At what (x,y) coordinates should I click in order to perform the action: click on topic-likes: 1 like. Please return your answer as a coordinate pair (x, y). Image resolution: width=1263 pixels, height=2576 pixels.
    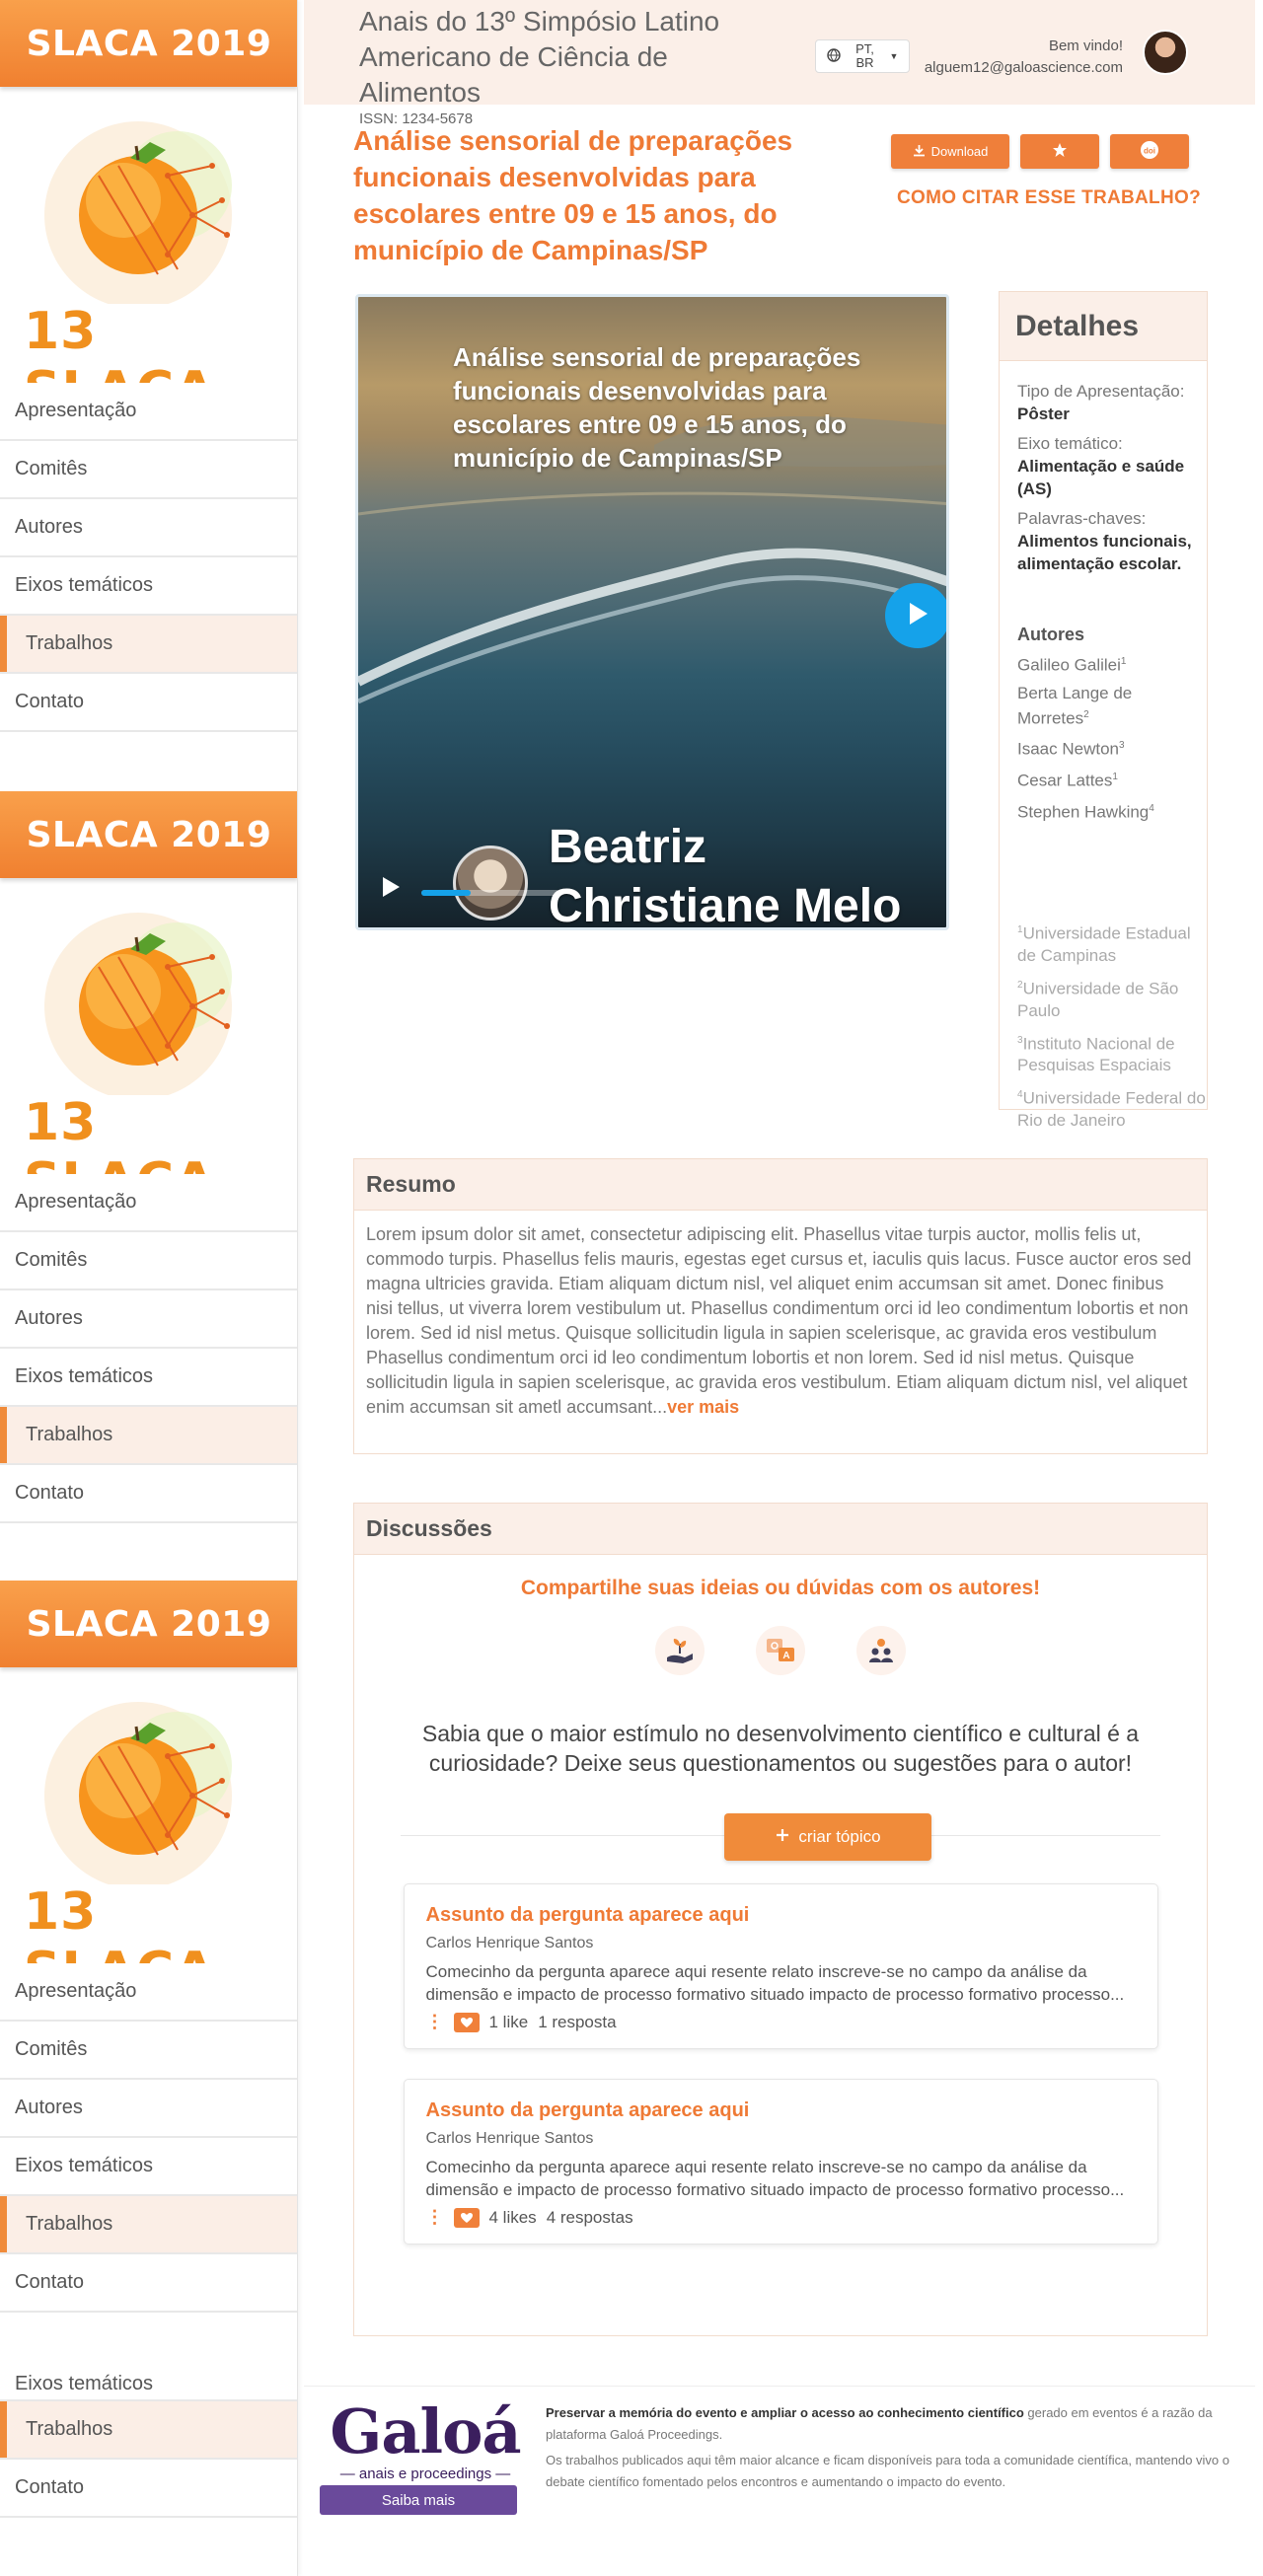
    Looking at the image, I should click on (508, 2021).